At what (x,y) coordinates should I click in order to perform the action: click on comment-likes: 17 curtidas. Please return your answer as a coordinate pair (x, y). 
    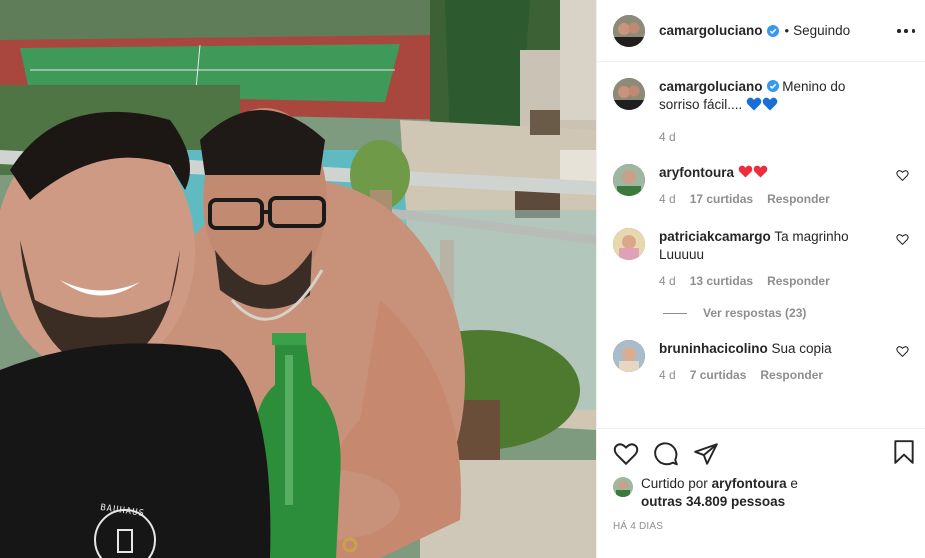
    Looking at the image, I should click on (721, 199).